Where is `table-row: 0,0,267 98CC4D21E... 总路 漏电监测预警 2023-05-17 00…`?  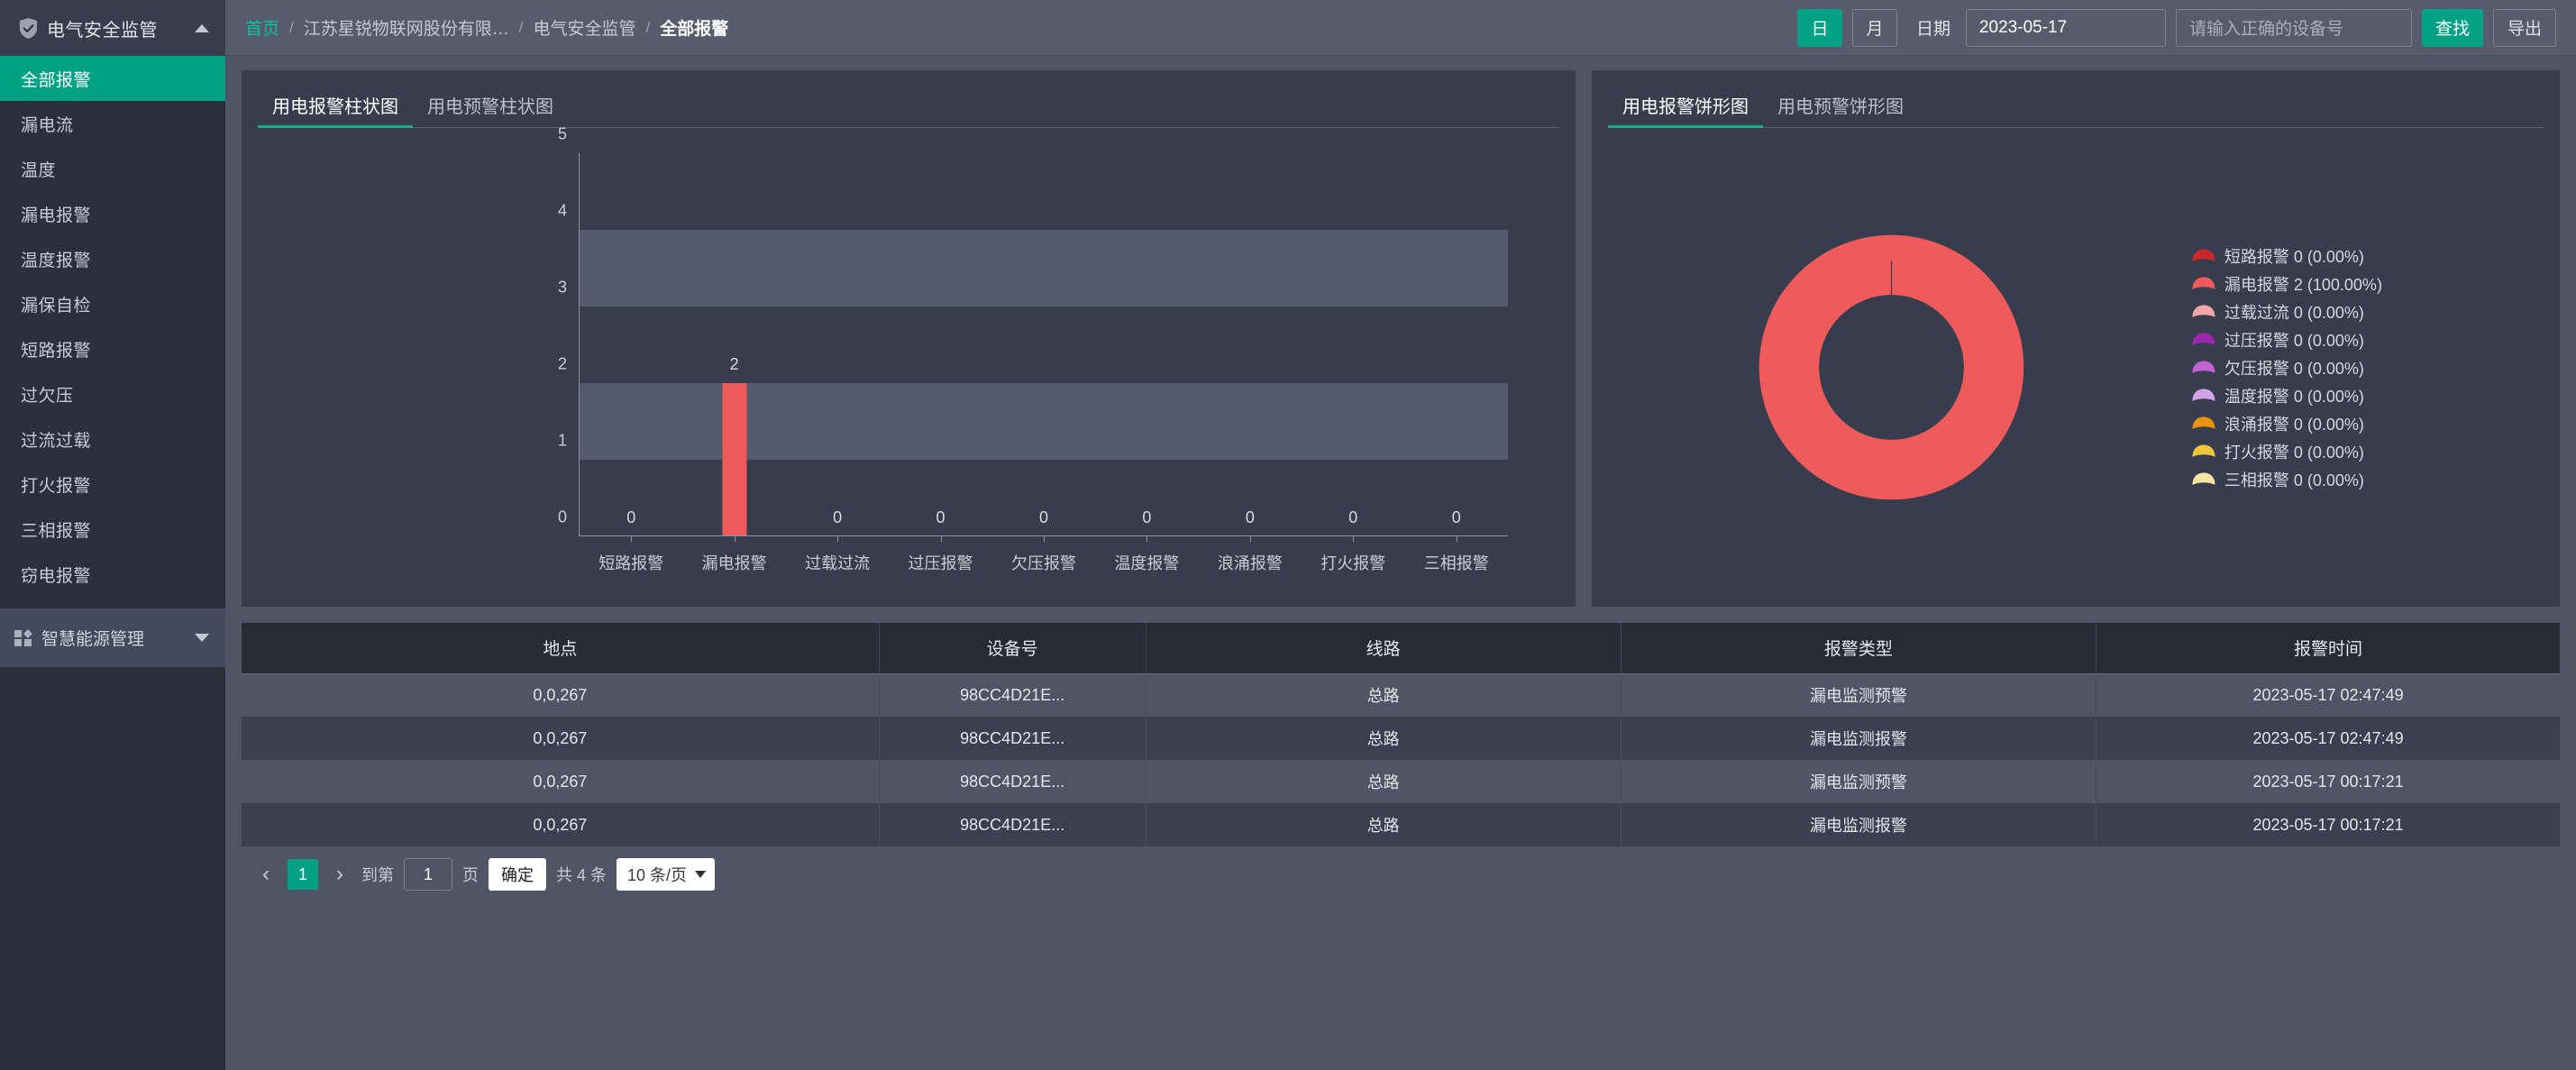 table-row: 0,0,267 98CC4D21E... 总路 漏电监测预警 2023-05-17 00… is located at coordinates (1401, 781).